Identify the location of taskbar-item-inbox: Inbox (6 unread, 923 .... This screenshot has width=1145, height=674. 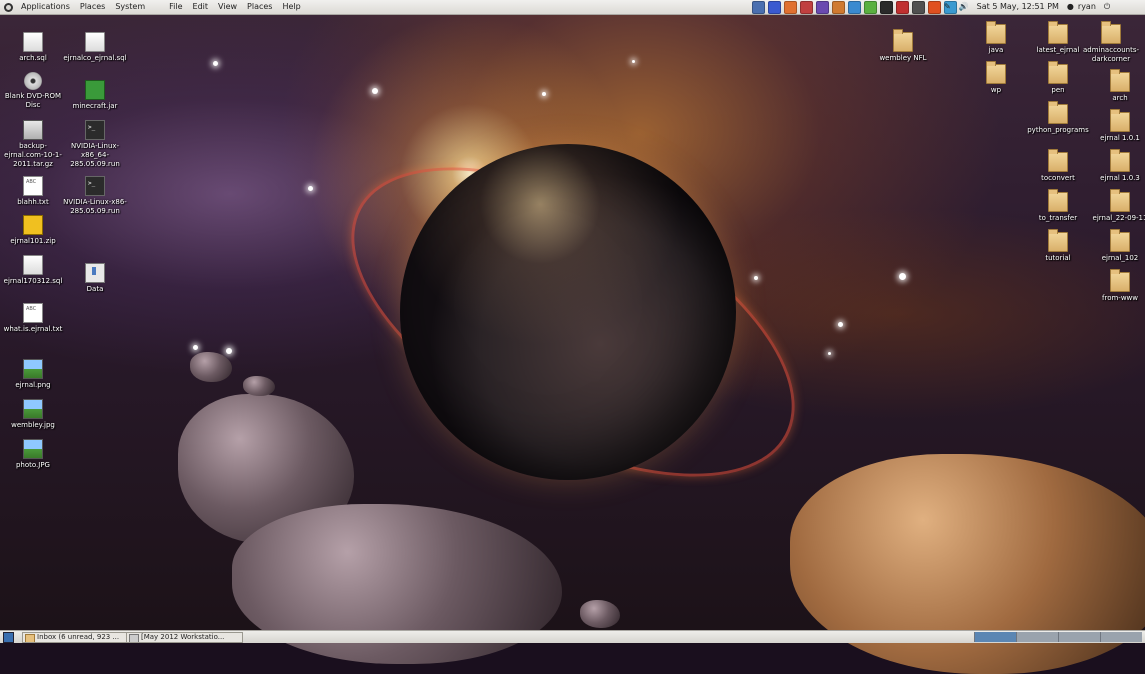
(80, 637).